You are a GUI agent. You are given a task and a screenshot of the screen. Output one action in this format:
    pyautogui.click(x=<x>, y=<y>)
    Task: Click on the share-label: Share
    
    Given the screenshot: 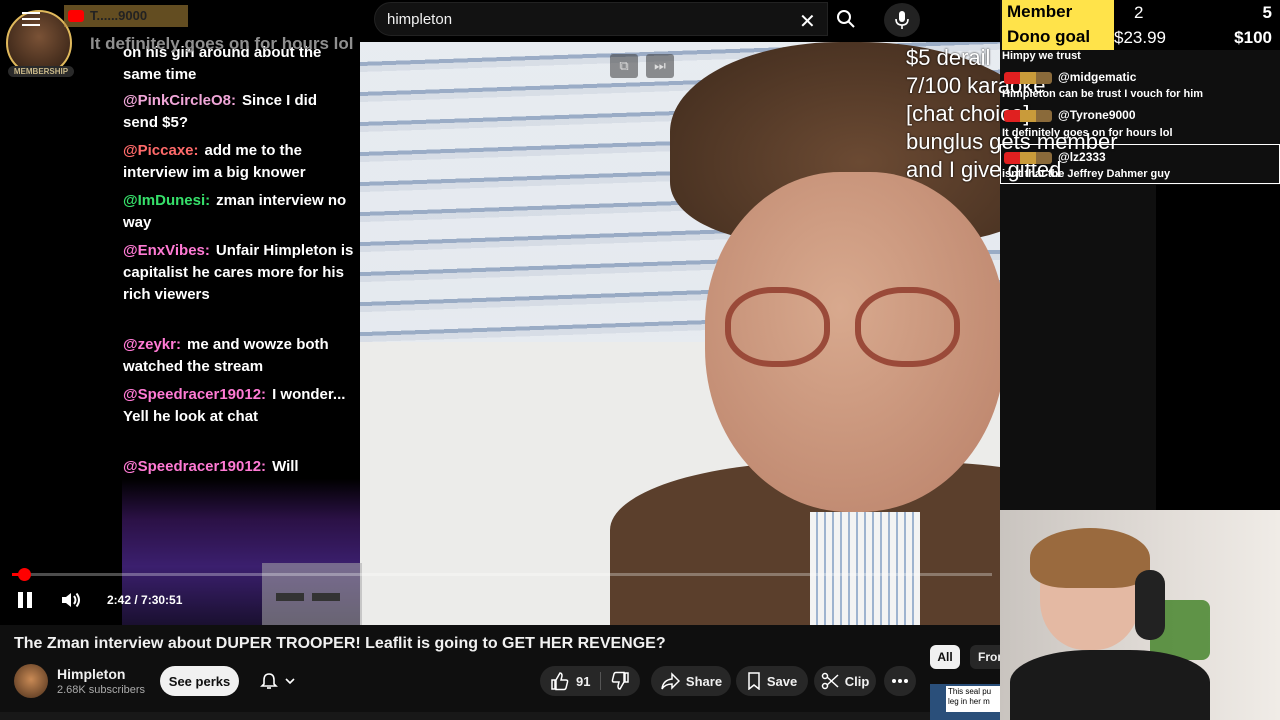 What is the action you would take?
    pyautogui.click(x=704, y=681)
    